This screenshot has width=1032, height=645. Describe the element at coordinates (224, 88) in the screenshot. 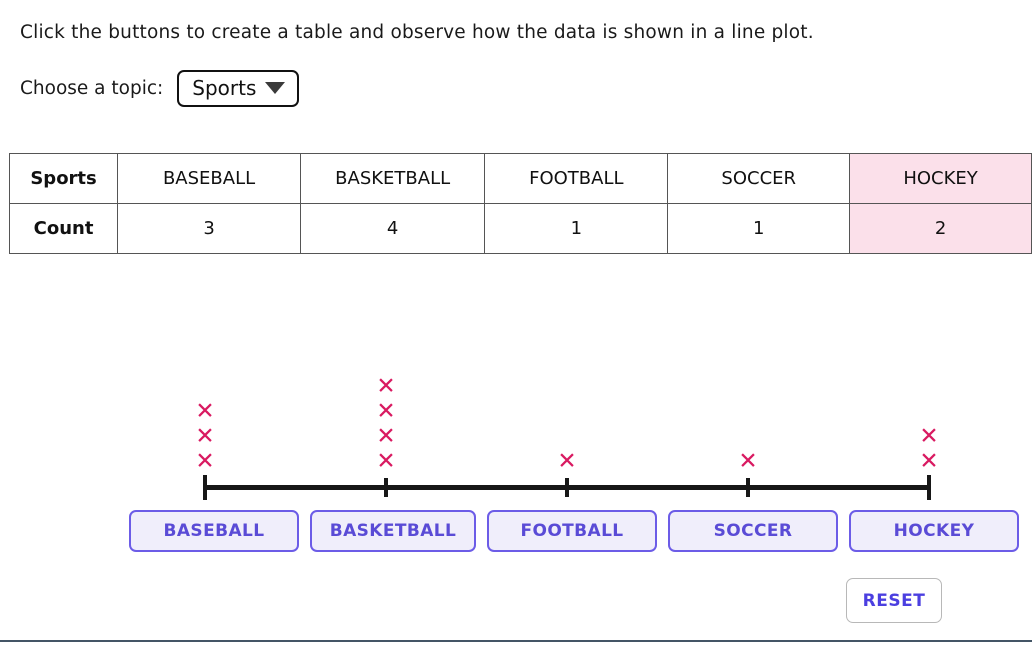

I see `topic-select-value: Sports` at that location.